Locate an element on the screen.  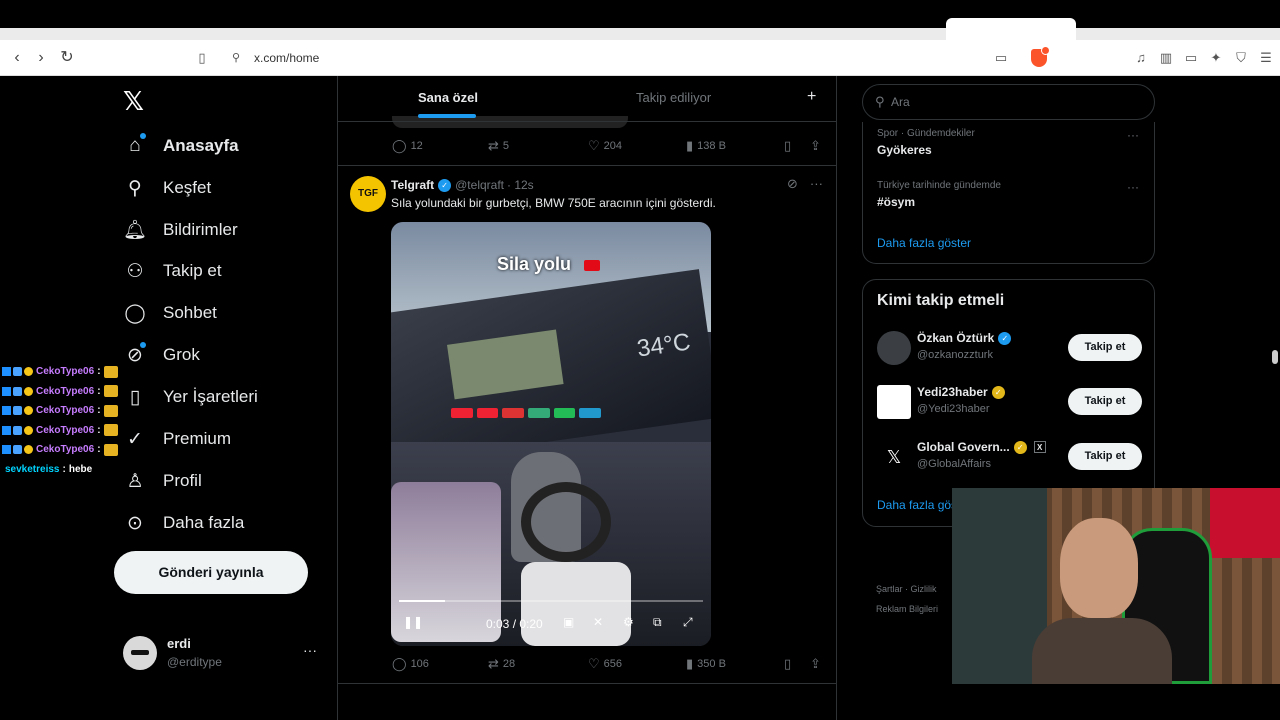
previous-post-actions: ◯ 12 ⇄ 5 ♡ 204 ▮ 138 B ▯ ⇪ is located at coordinates (587, 146).